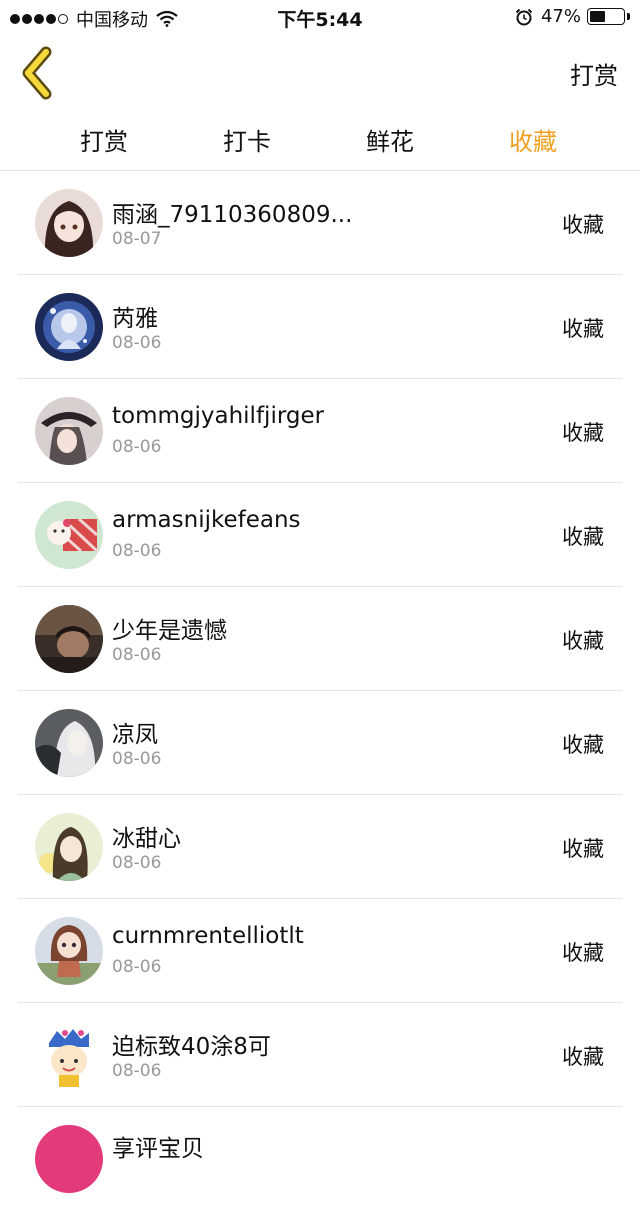  What do you see at coordinates (37, 73) in the screenshot?
I see `chevron-left-icon` at bounding box center [37, 73].